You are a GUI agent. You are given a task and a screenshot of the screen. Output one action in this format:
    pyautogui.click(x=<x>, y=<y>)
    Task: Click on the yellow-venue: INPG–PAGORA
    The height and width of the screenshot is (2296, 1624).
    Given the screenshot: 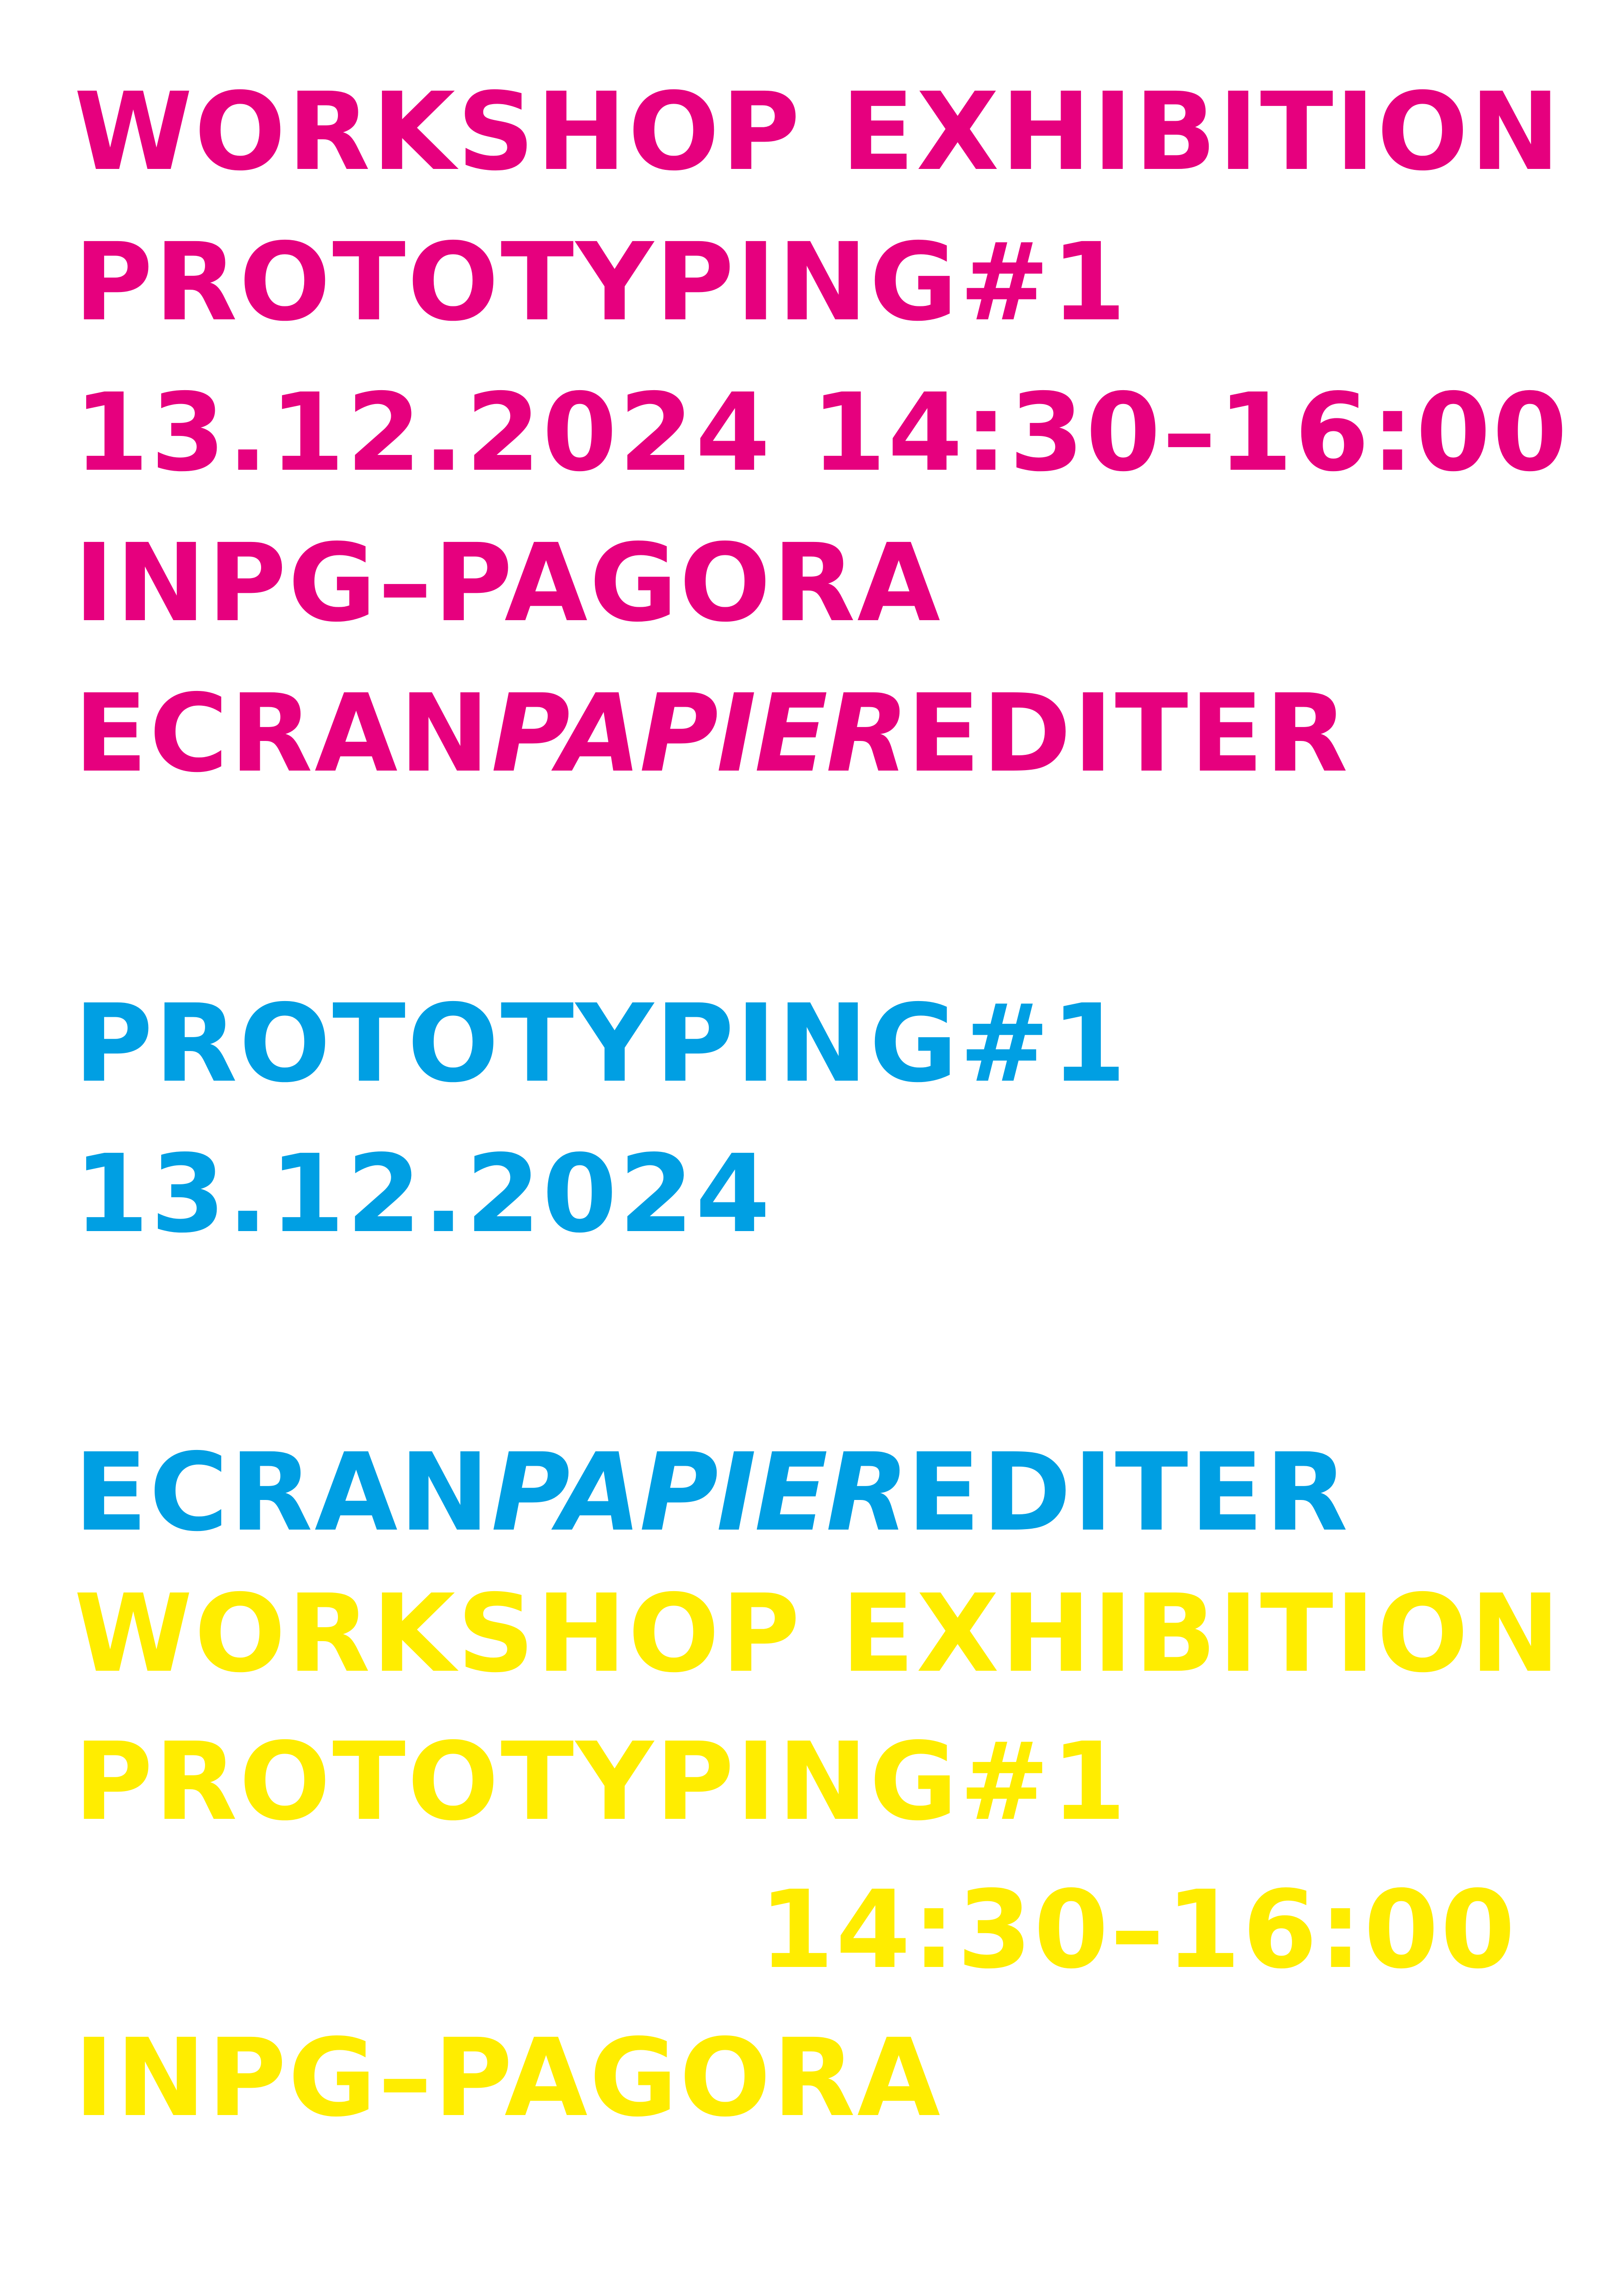 What is the action you would take?
    pyautogui.click(x=508, y=2078)
    